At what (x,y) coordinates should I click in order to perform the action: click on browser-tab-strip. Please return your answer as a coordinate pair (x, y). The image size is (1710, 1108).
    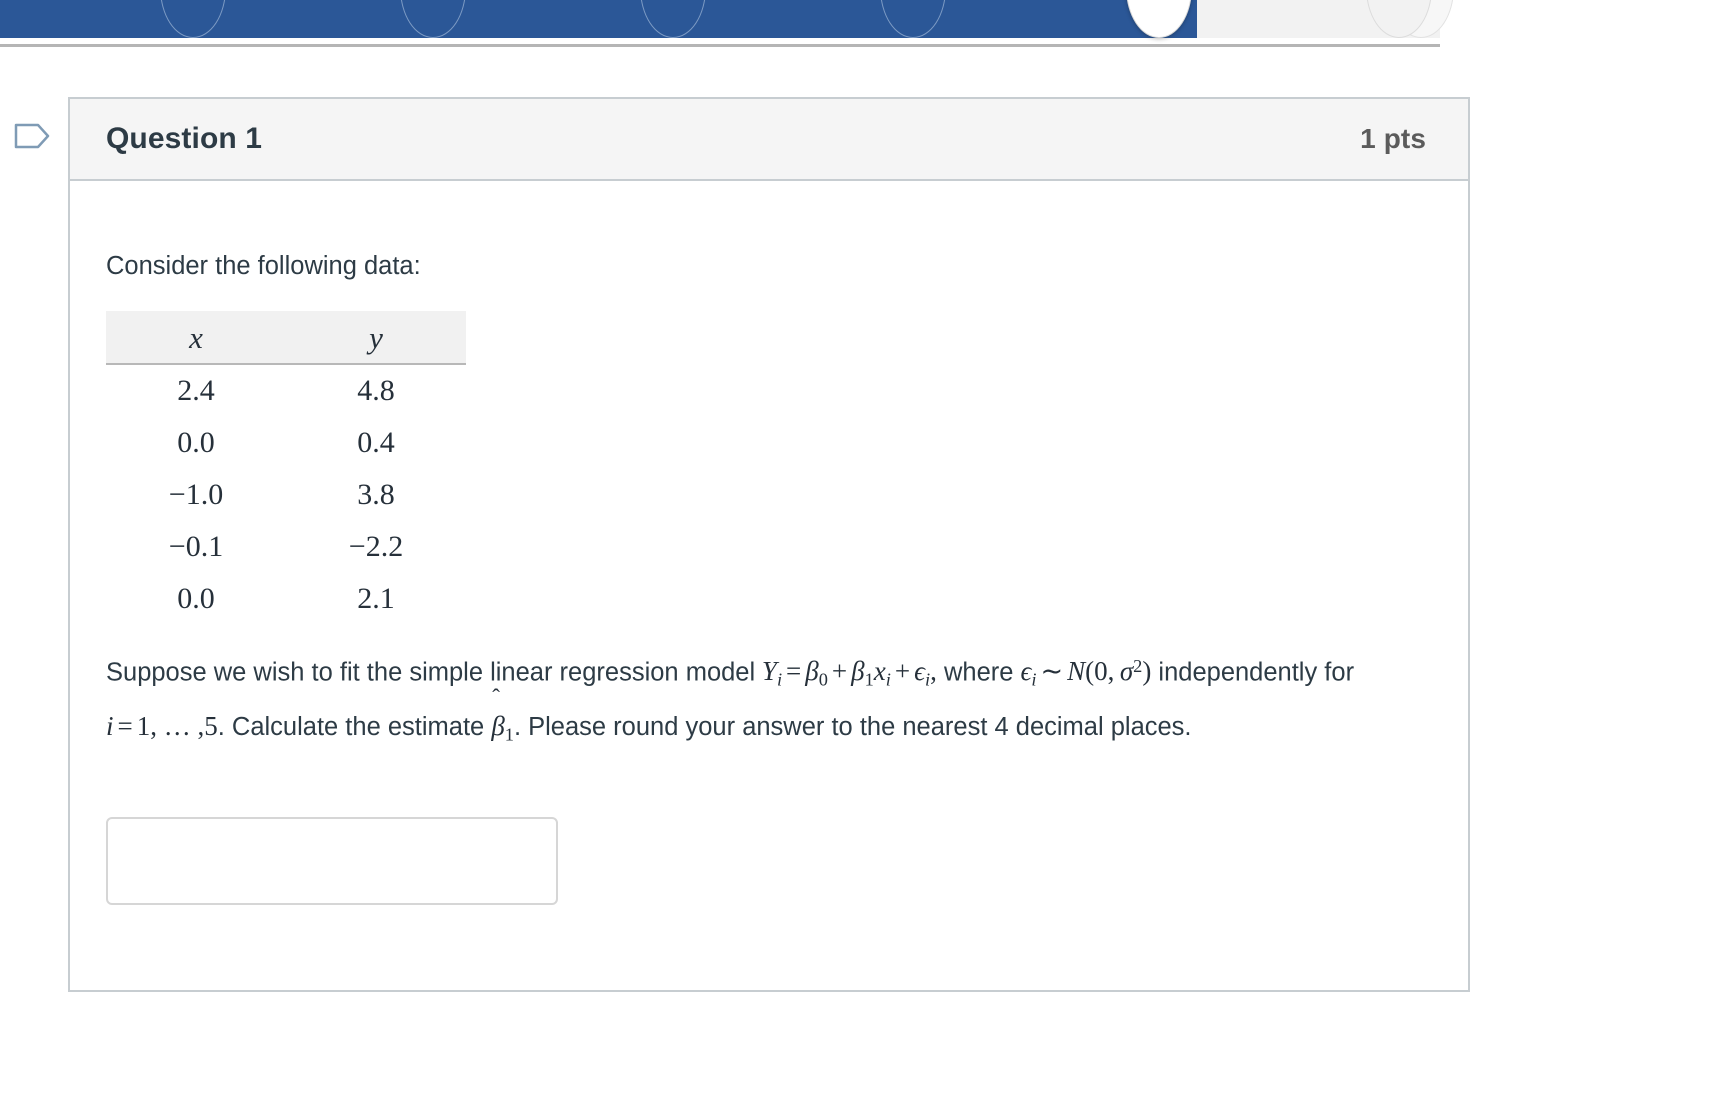
    Looking at the image, I should click on (727, 19).